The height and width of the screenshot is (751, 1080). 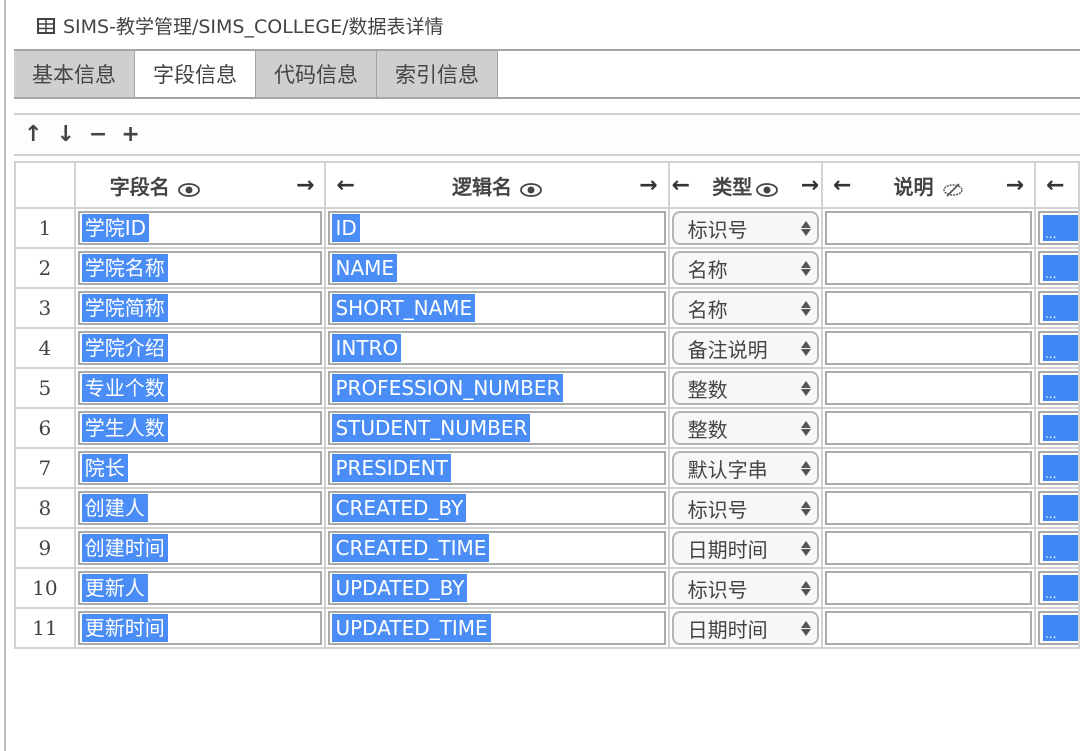 I want to click on field-name-input: 创建时间, so click(x=200, y=548).